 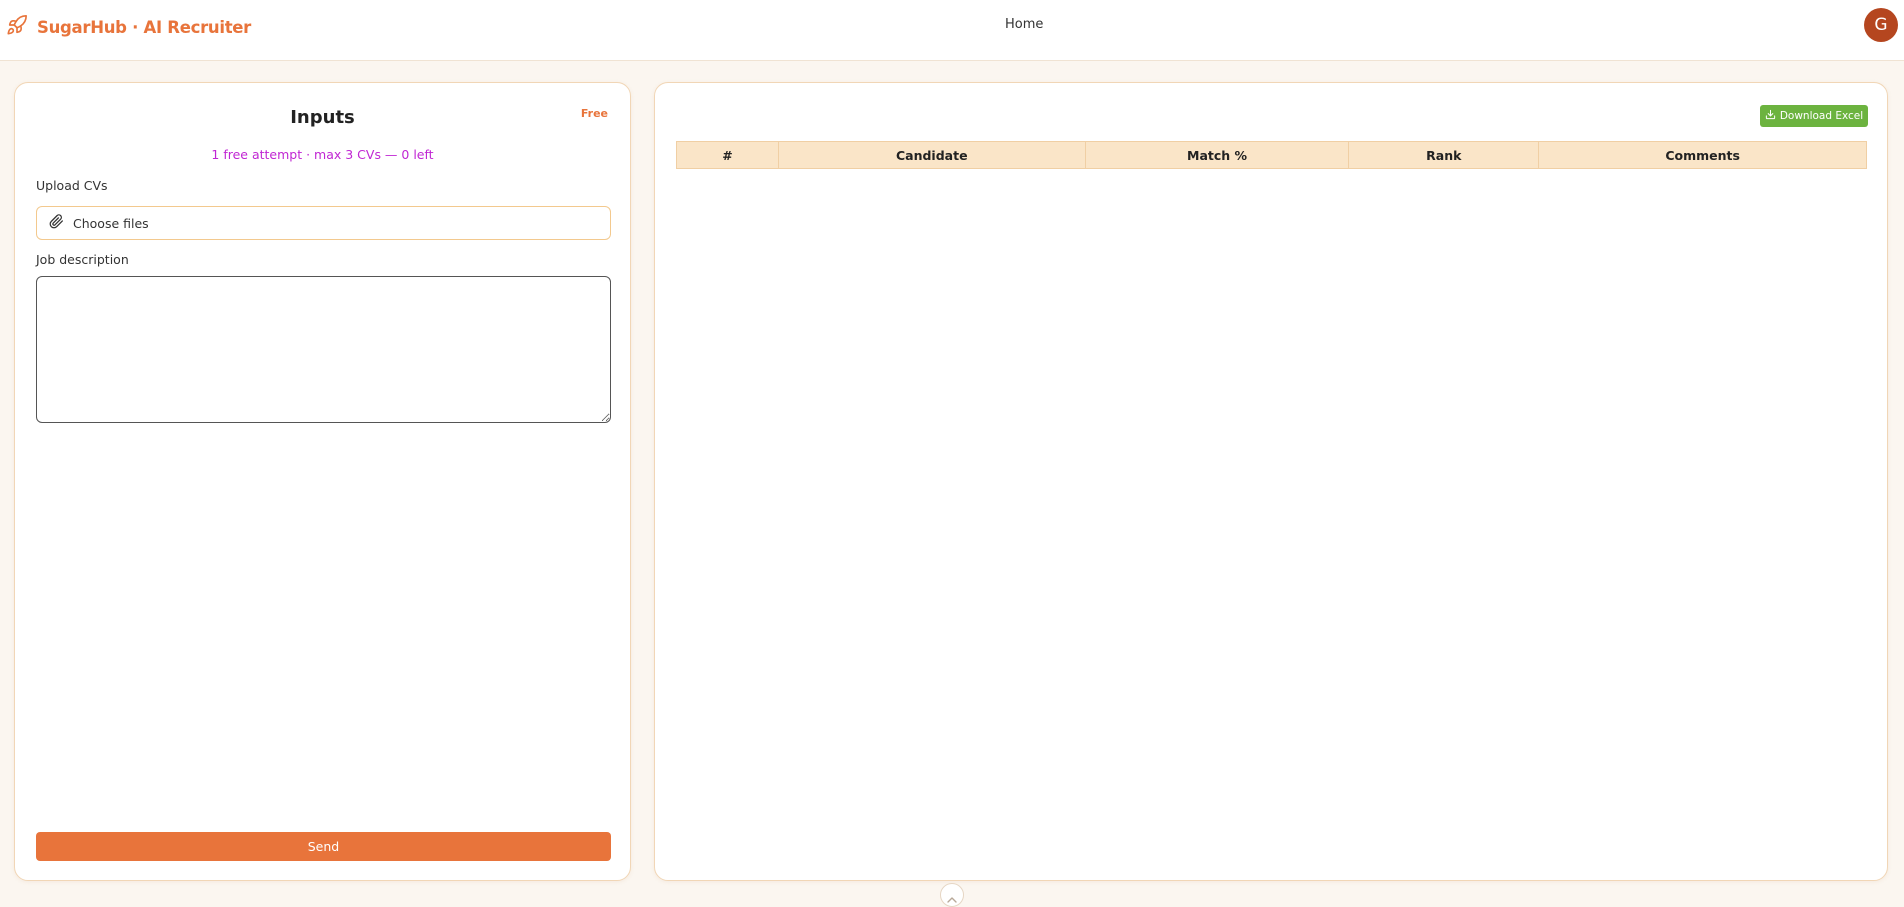 I want to click on brand-link: SugarHub · AI Recruiter, so click(x=128, y=27).